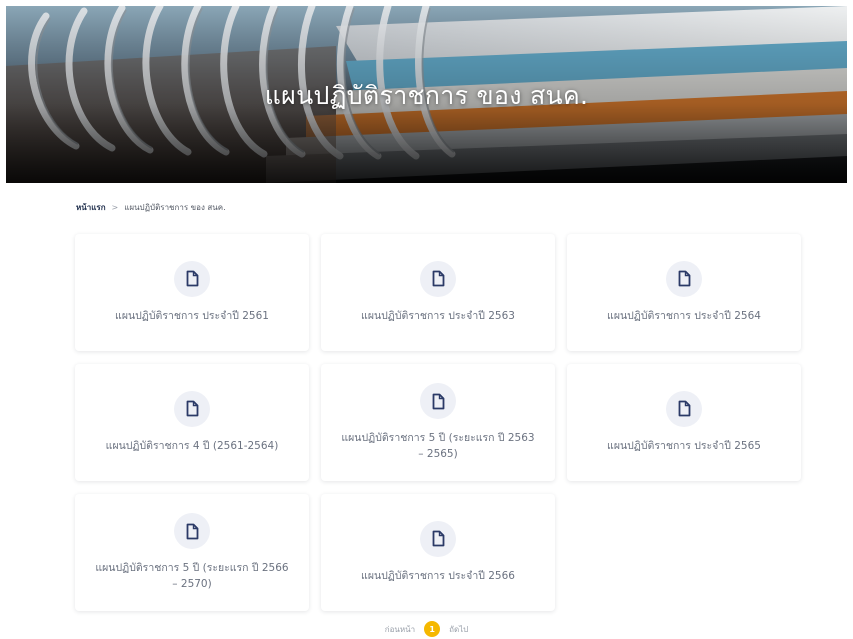  Describe the element at coordinates (91, 207) in the screenshot. I see `breadcrumb-home-link: หน้าแรก` at that location.